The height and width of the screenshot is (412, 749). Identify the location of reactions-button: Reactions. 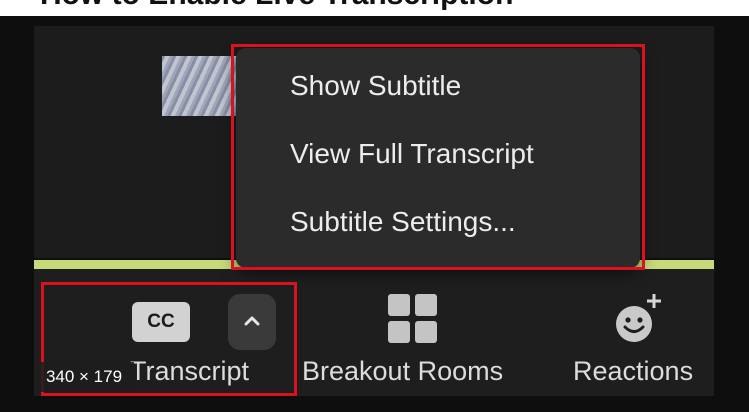
(640, 341).